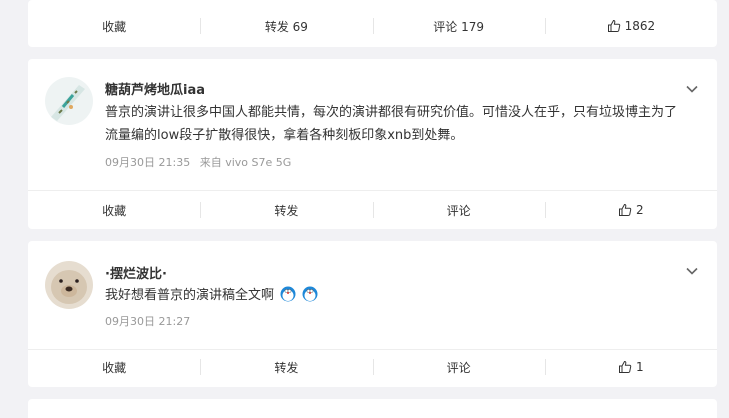 This screenshot has height=418, width=729. I want to click on like-button: 1, so click(630, 367).